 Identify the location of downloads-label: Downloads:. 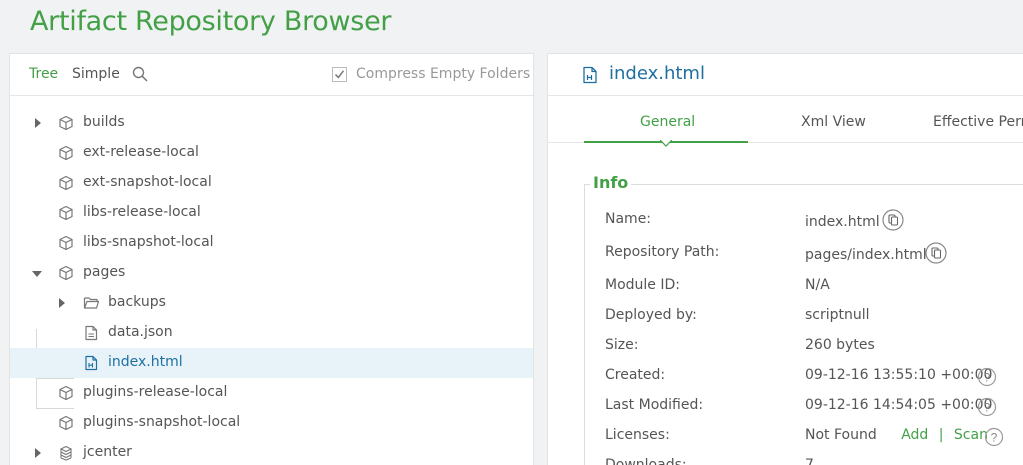
(646, 461).